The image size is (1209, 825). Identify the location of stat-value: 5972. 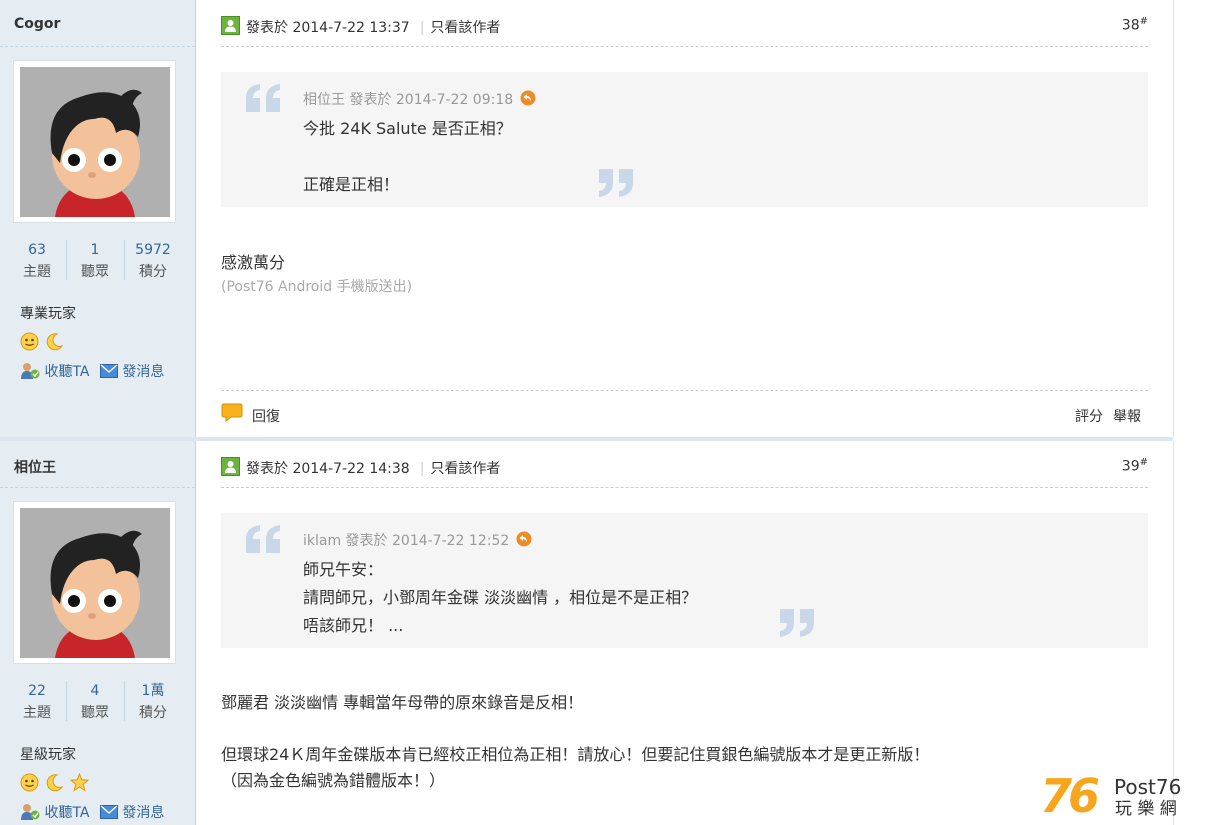
(153, 250).